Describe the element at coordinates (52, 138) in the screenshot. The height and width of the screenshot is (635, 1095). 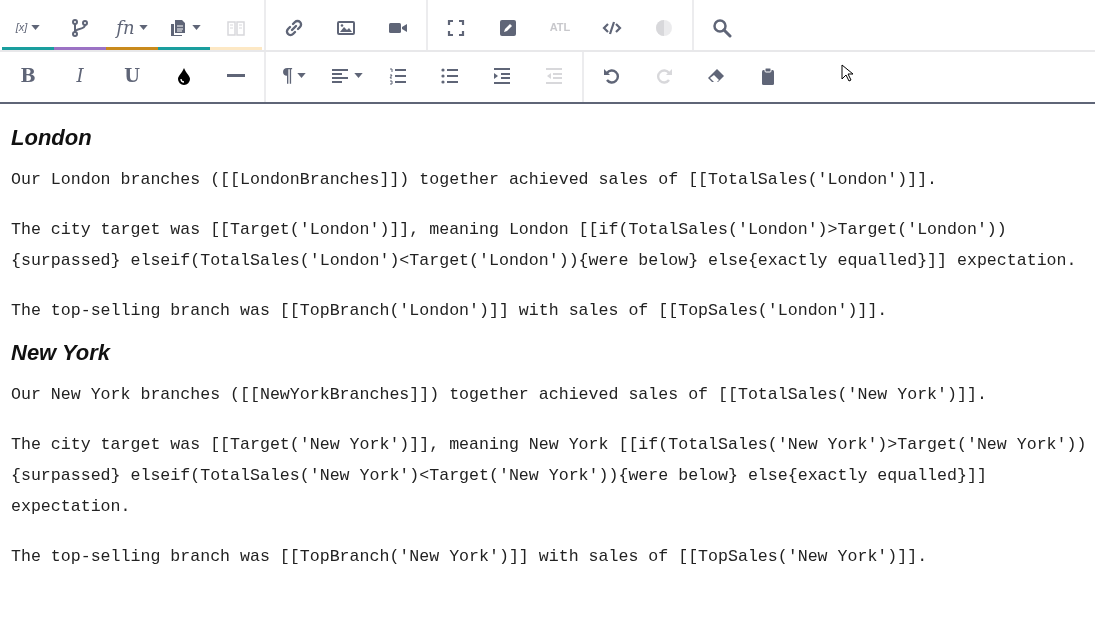
I see `section-heading: London` at that location.